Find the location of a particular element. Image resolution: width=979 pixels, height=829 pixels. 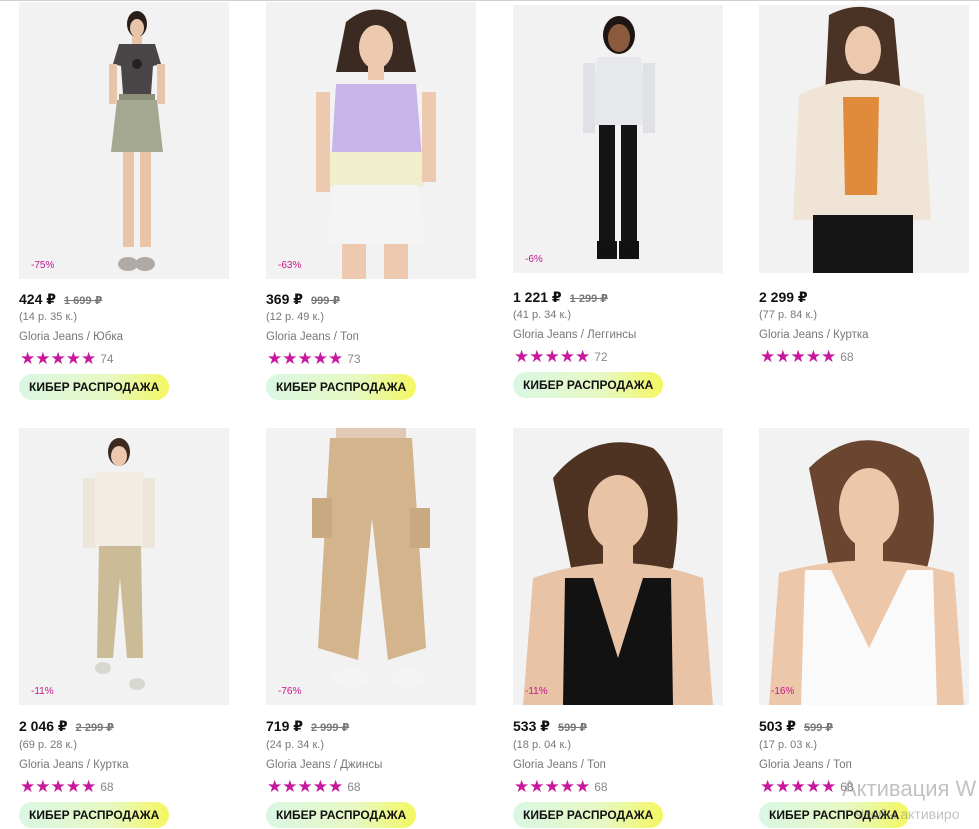

product-brand-category: Gloria Jeans / Леггинсы is located at coordinates (574, 335).